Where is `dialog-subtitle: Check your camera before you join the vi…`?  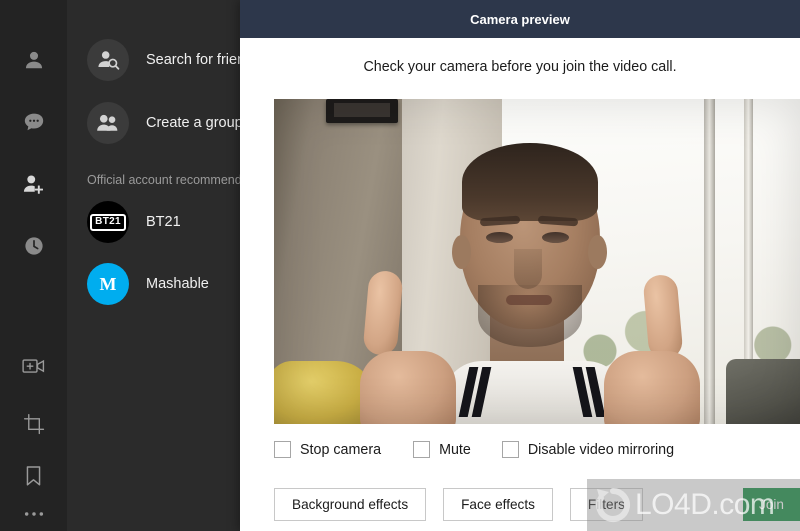
dialog-subtitle: Check your camera before you join the vi… is located at coordinates (520, 67).